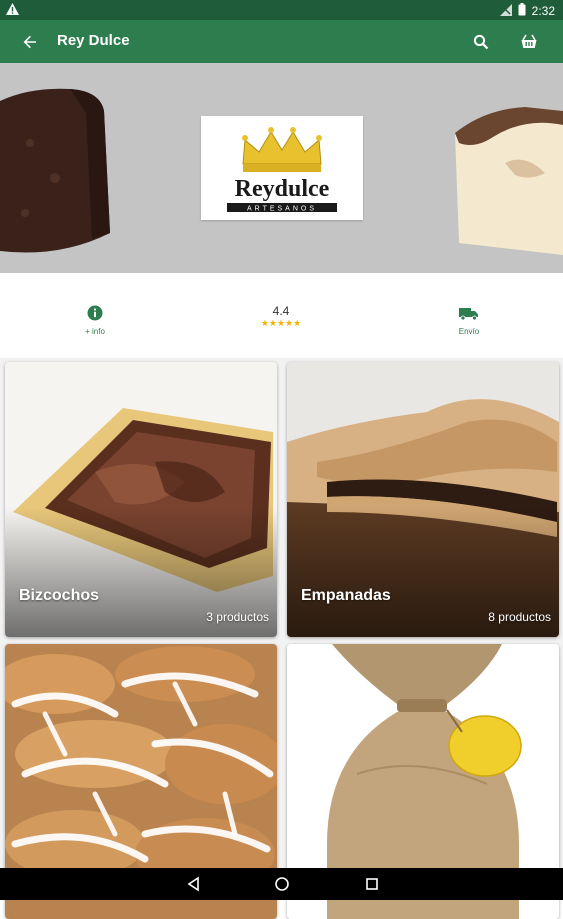 This screenshot has height=919, width=563. I want to click on crown-icon, so click(282, 149).